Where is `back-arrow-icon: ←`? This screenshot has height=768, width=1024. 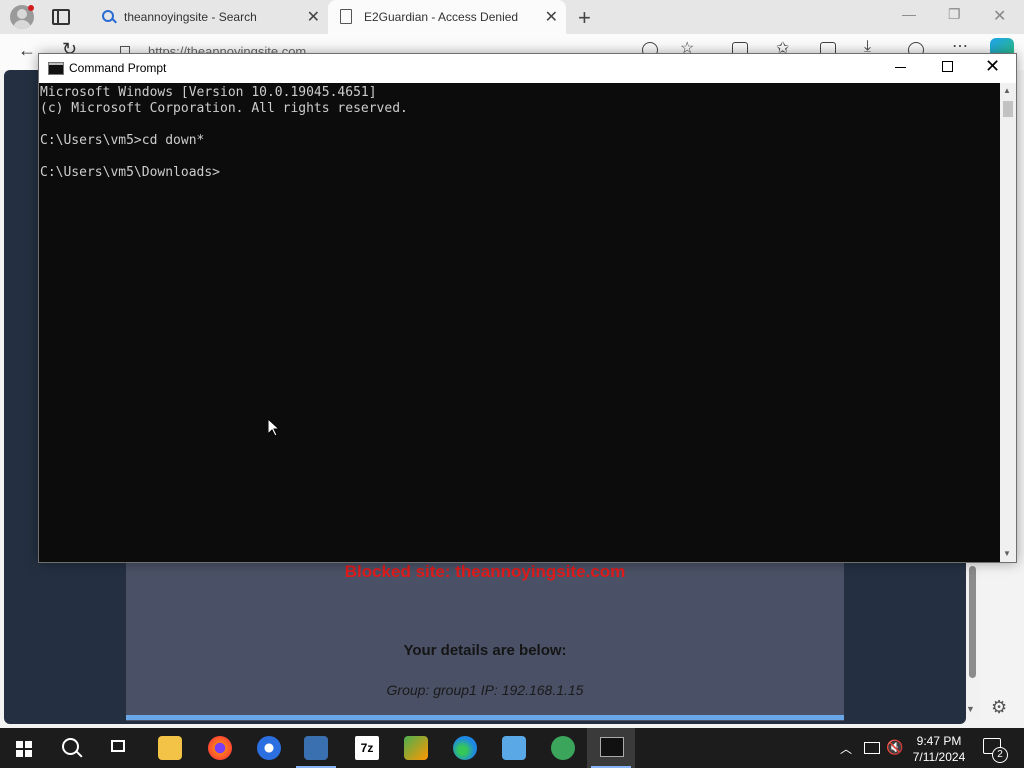
back-arrow-icon: ← is located at coordinates (27, 50).